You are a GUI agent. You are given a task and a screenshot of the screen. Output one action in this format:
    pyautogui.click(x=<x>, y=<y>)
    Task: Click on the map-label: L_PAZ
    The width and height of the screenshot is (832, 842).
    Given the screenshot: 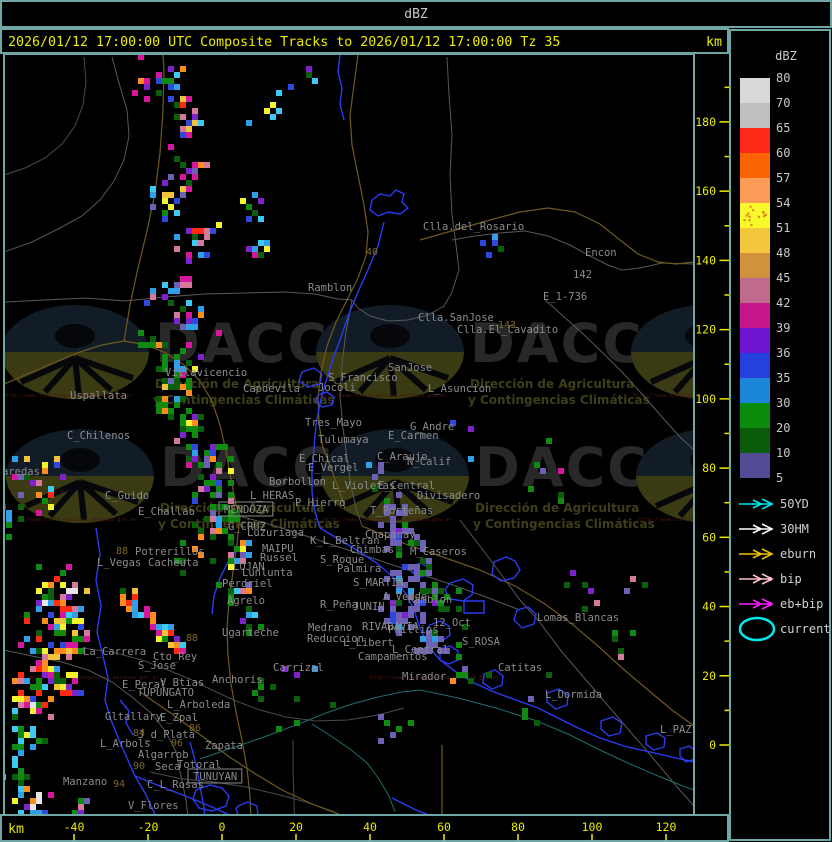 What is the action you would take?
    pyautogui.click(x=676, y=730)
    